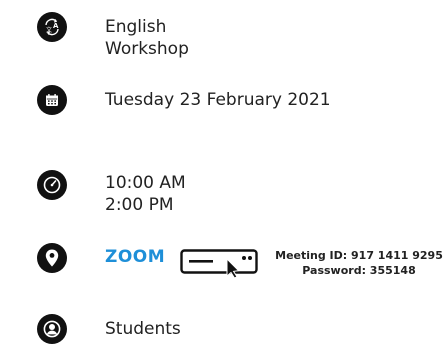 The height and width of the screenshot is (351, 446). I want to click on screen-click-icon, so click(219, 266).